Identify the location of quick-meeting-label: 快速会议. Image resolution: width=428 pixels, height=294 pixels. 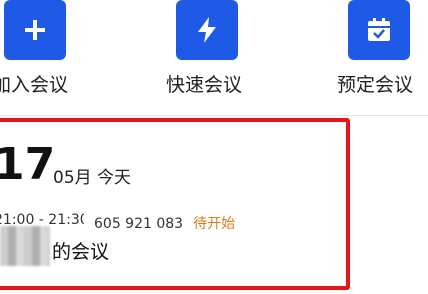
(204, 85).